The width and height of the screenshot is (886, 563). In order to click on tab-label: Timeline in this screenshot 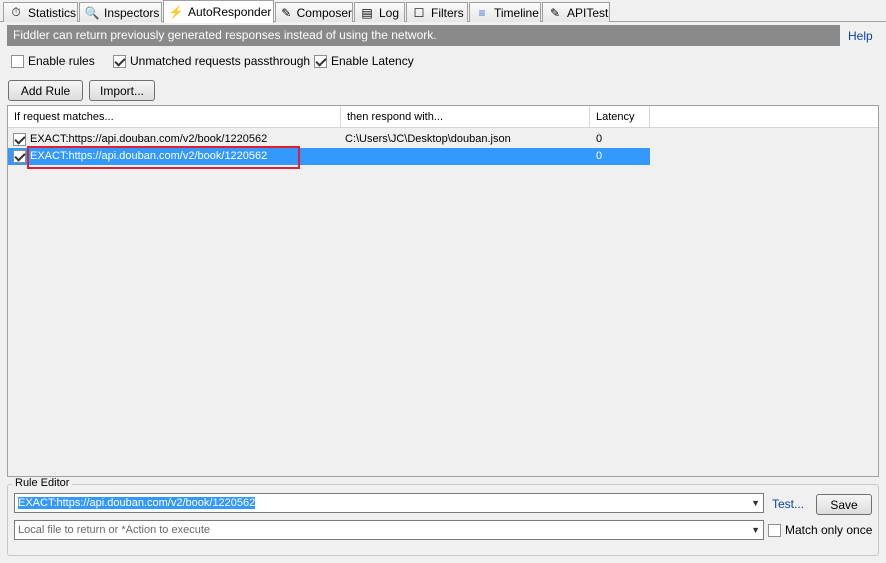, I will do `click(516, 12)`.